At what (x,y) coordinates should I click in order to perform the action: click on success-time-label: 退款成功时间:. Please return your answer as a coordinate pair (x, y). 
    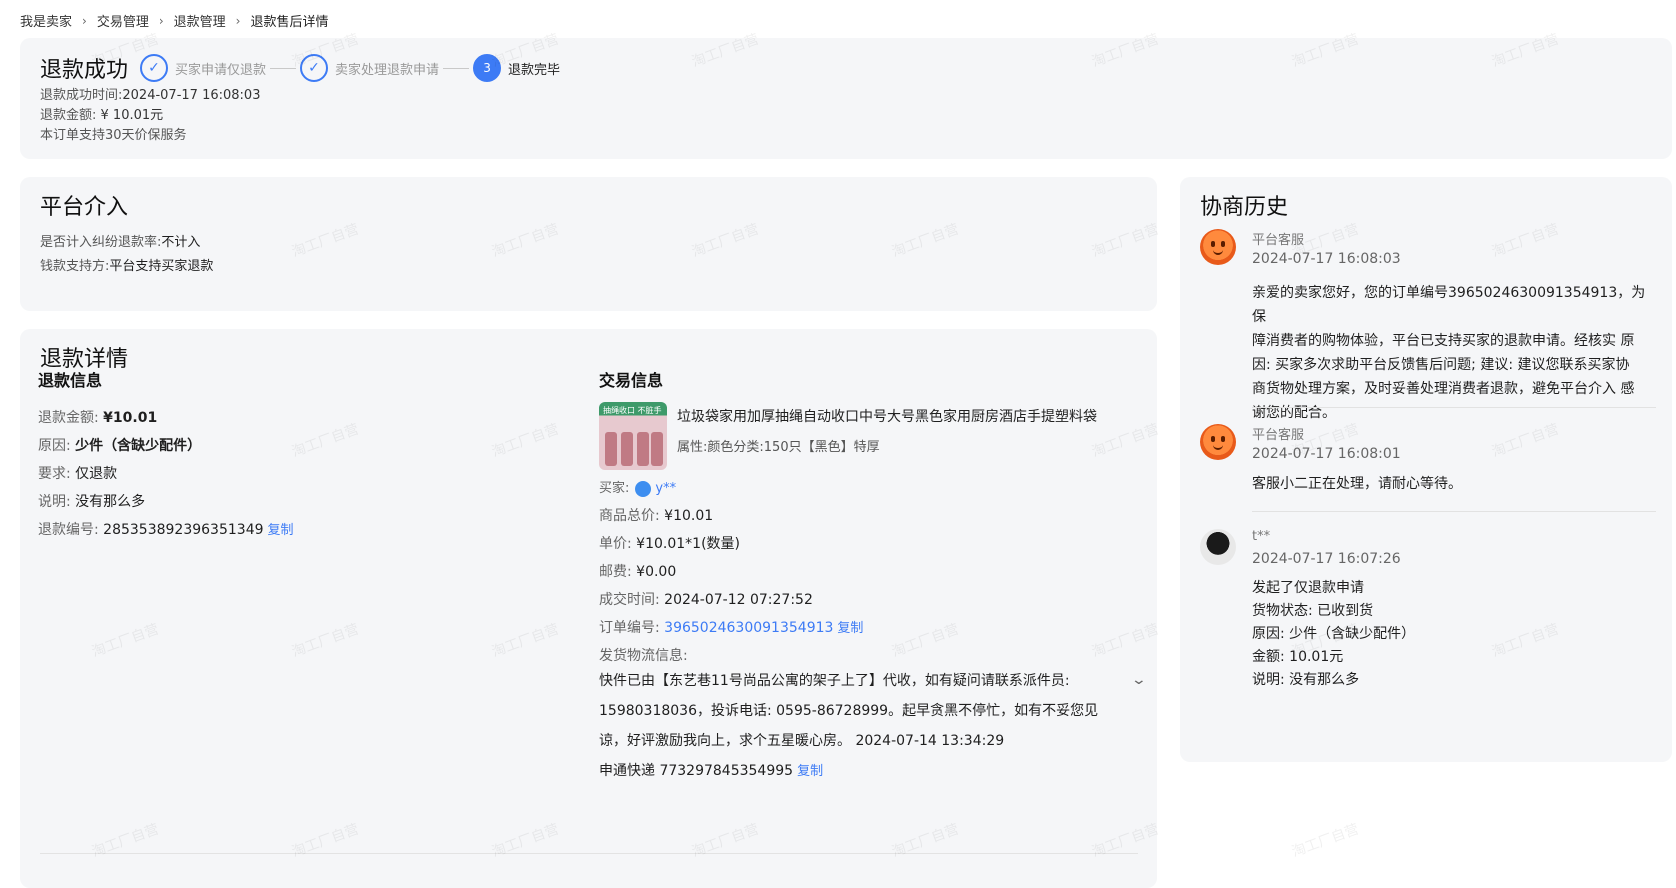
    Looking at the image, I should click on (81, 95).